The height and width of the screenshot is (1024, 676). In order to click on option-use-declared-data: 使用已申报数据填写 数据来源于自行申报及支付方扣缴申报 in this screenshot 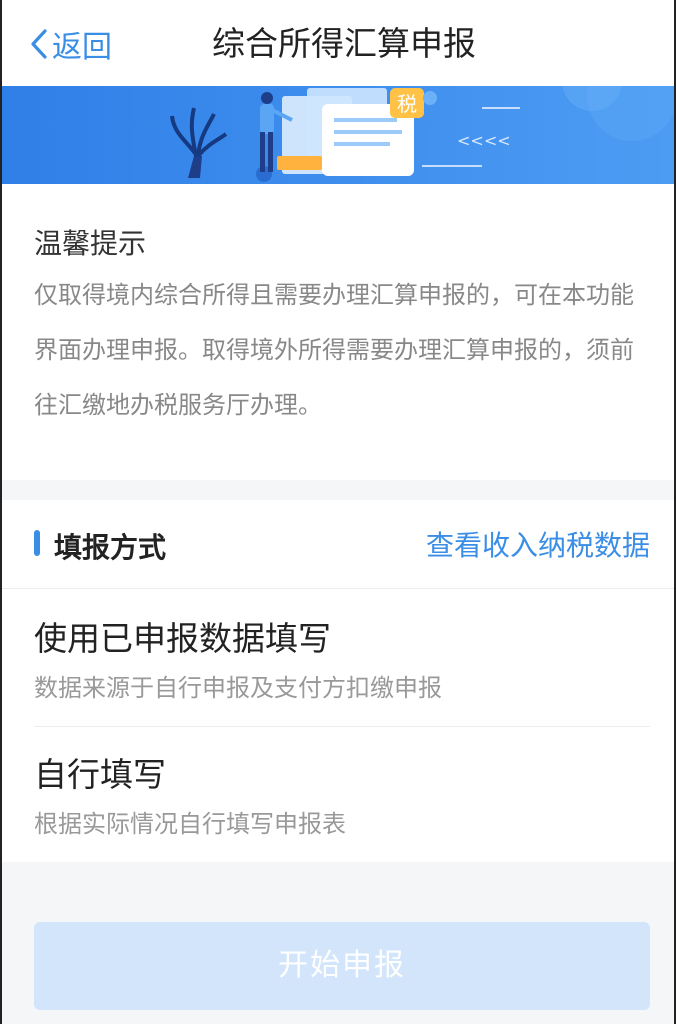, I will do `click(342, 659)`.